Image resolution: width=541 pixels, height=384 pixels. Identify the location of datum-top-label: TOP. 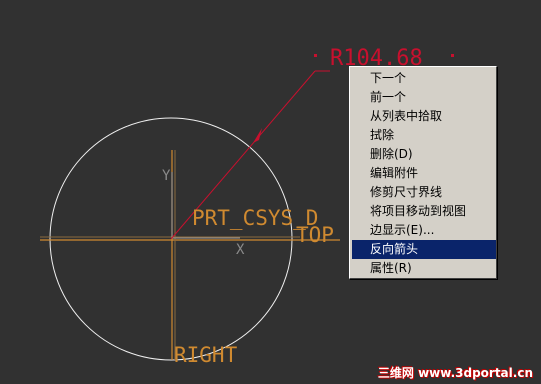
(315, 235).